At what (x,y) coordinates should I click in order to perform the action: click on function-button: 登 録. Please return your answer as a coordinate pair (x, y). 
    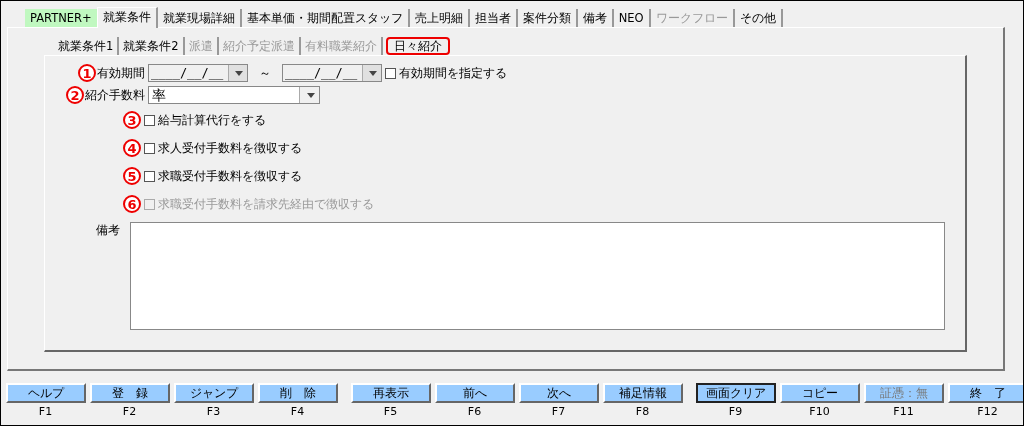
    Looking at the image, I should click on (129, 393).